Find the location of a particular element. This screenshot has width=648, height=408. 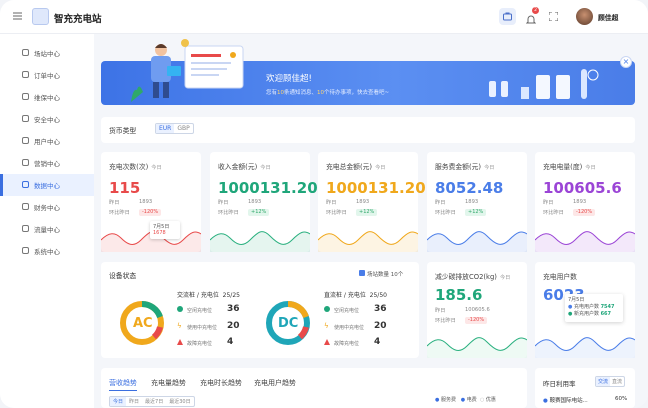

kpi-value: 100605.6 is located at coordinates (582, 188).